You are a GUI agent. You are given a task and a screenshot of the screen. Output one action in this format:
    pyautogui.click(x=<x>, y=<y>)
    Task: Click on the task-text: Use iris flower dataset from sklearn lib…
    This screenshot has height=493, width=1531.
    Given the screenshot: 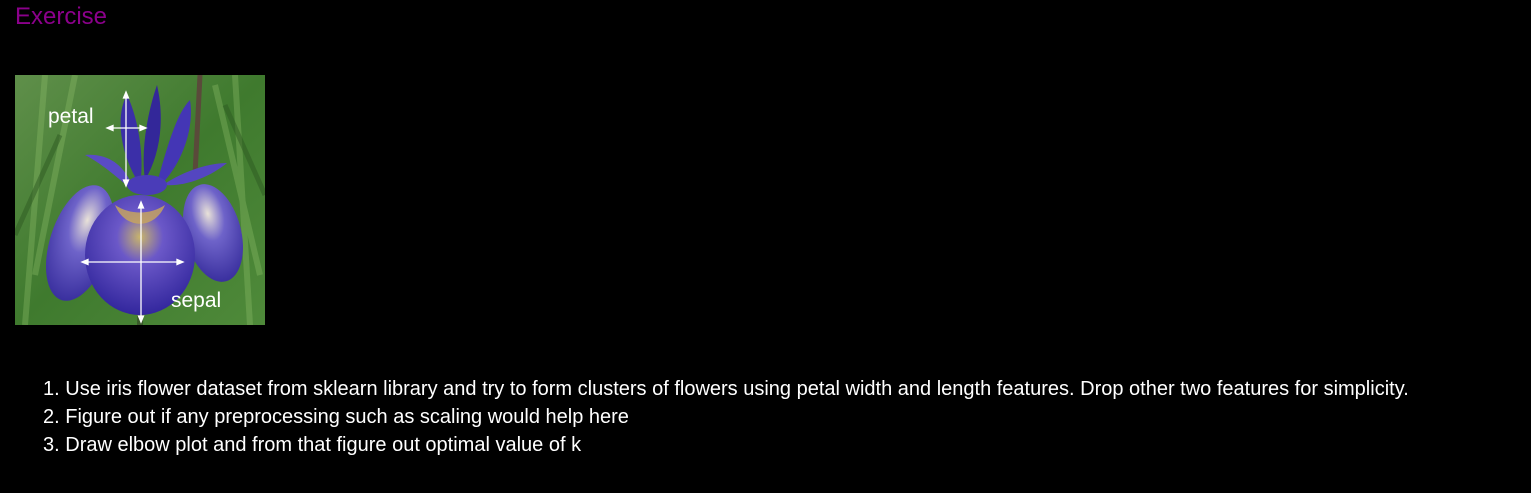 What is the action you would take?
    pyautogui.click(x=737, y=389)
    